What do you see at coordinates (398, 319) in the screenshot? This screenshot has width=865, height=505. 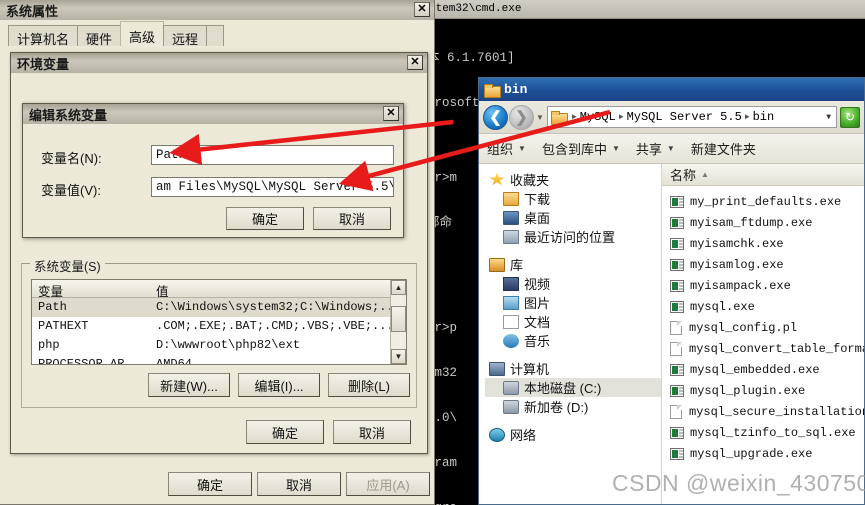 I see `scrollbar-thumb` at bounding box center [398, 319].